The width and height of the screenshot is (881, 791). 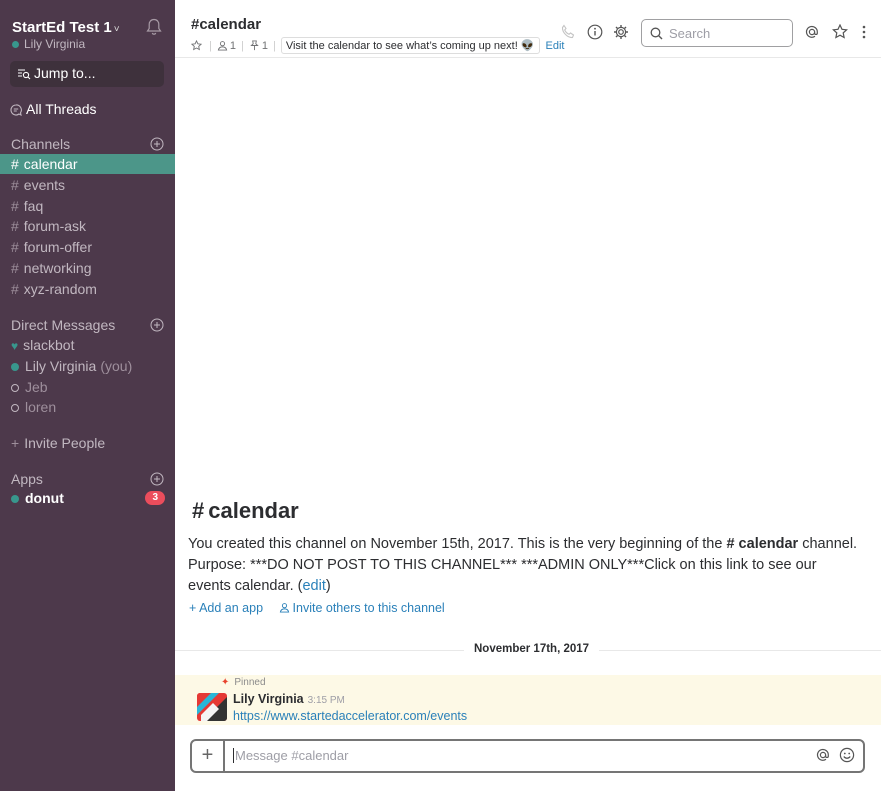 I want to click on add-app-link: + Add an app, so click(x=226, y=608).